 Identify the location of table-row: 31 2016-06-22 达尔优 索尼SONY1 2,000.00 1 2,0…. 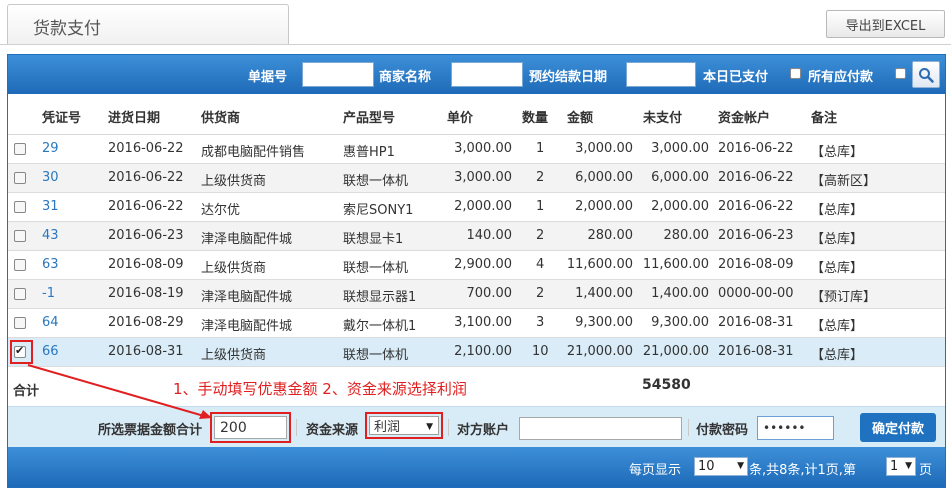
(476, 207).